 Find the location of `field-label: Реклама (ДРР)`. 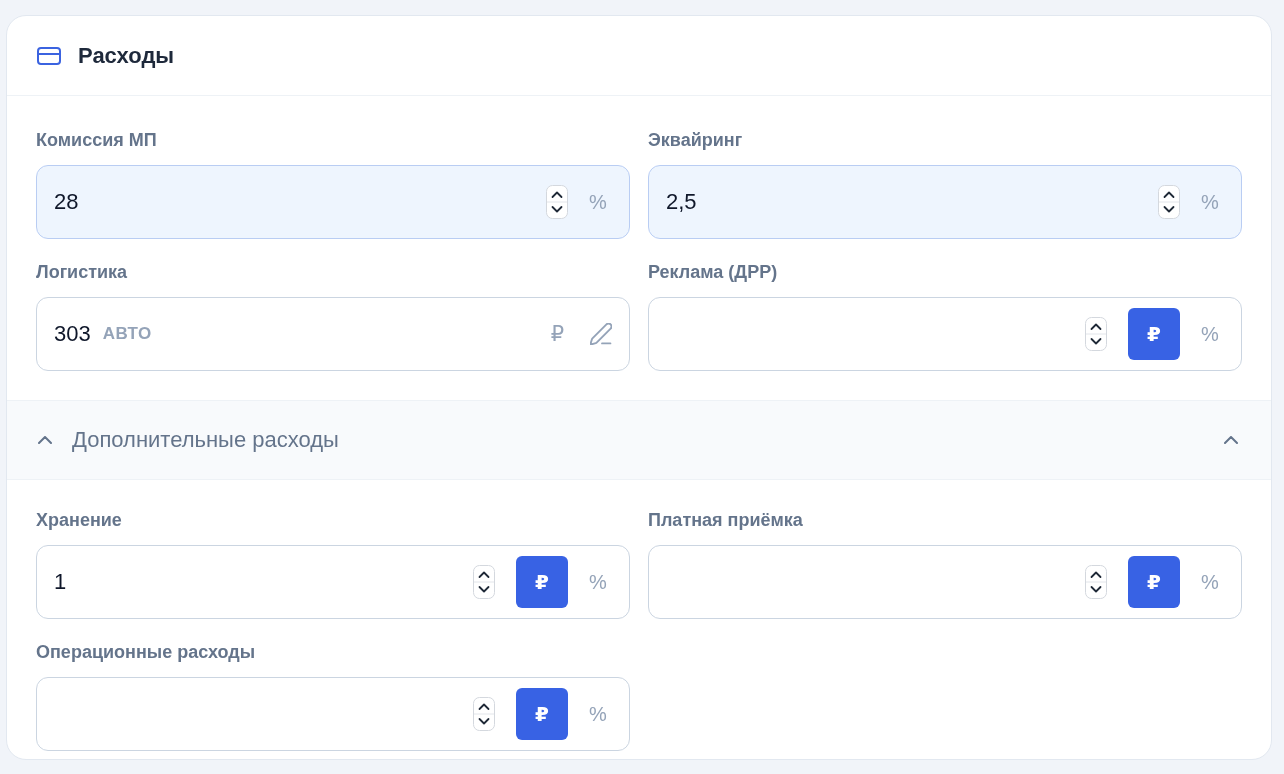

field-label: Реклама (ДРР) is located at coordinates (713, 272).